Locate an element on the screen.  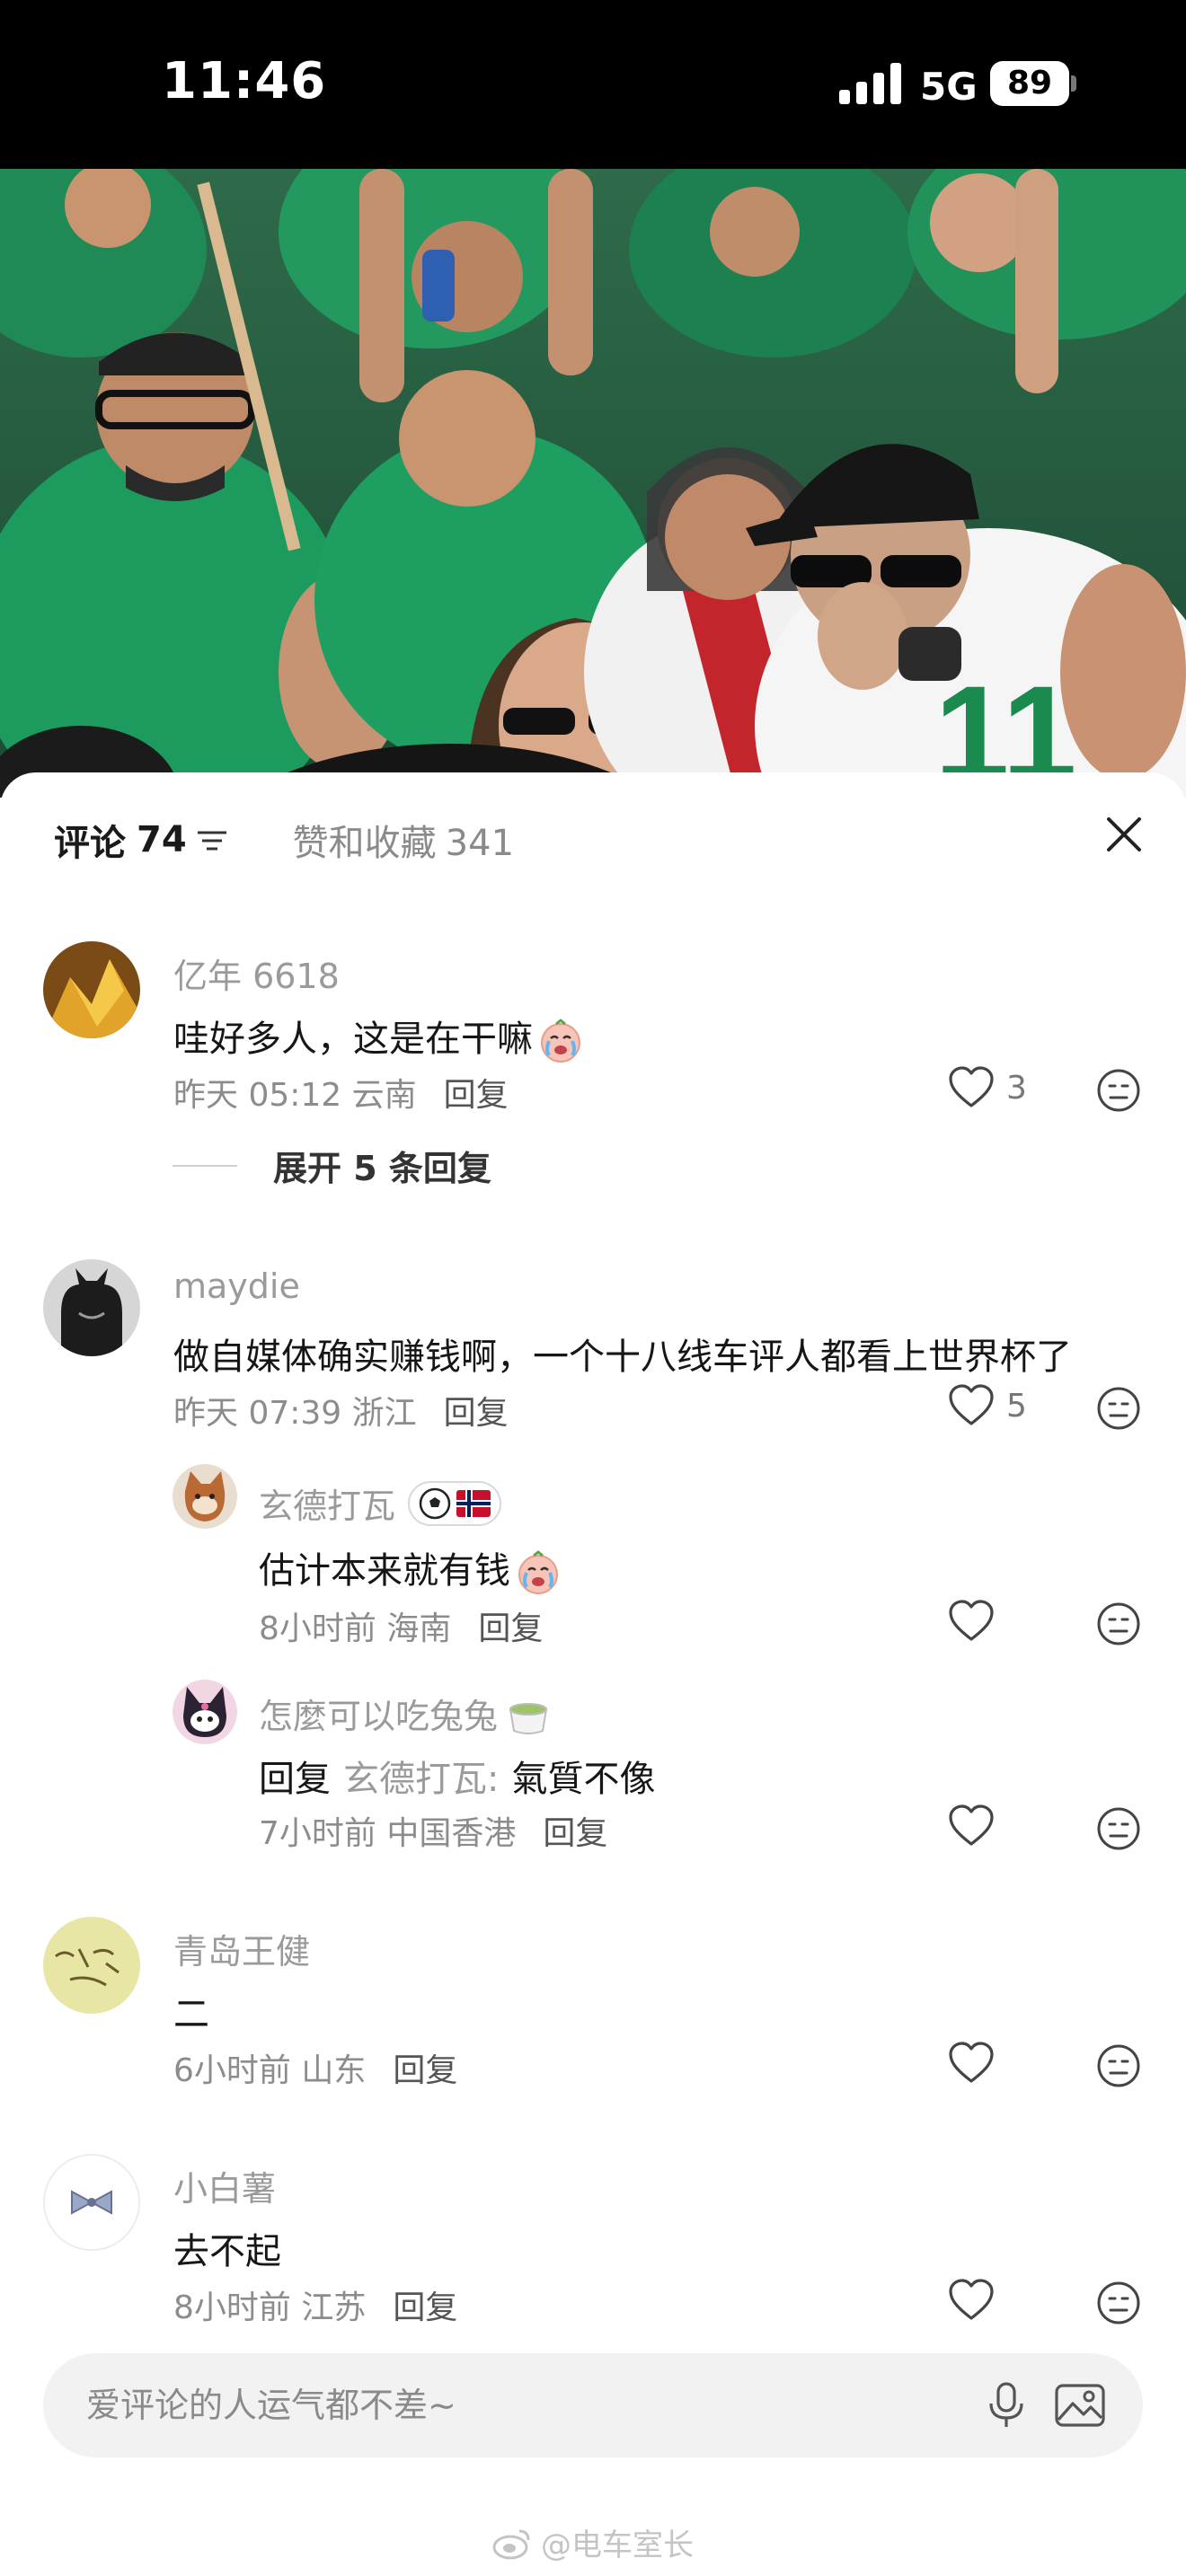
watermark-text: @电车室长 is located at coordinates (617, 2545).